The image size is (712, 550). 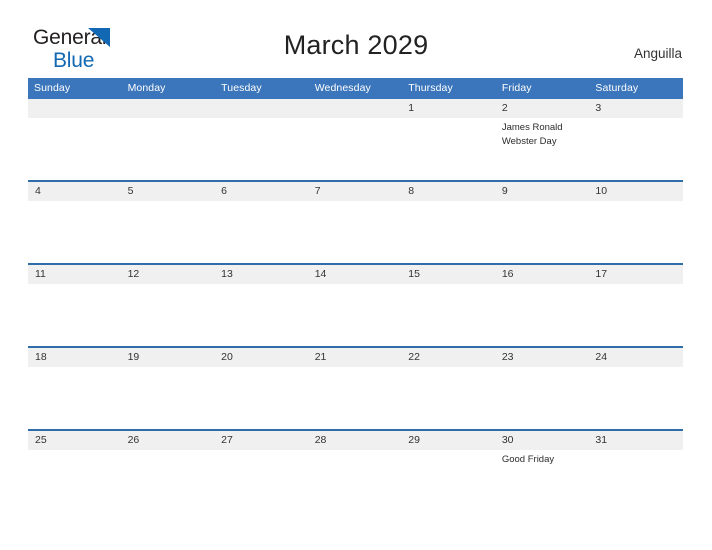 I want to click on day-cell-15: 15, so click(x=449, y=305).